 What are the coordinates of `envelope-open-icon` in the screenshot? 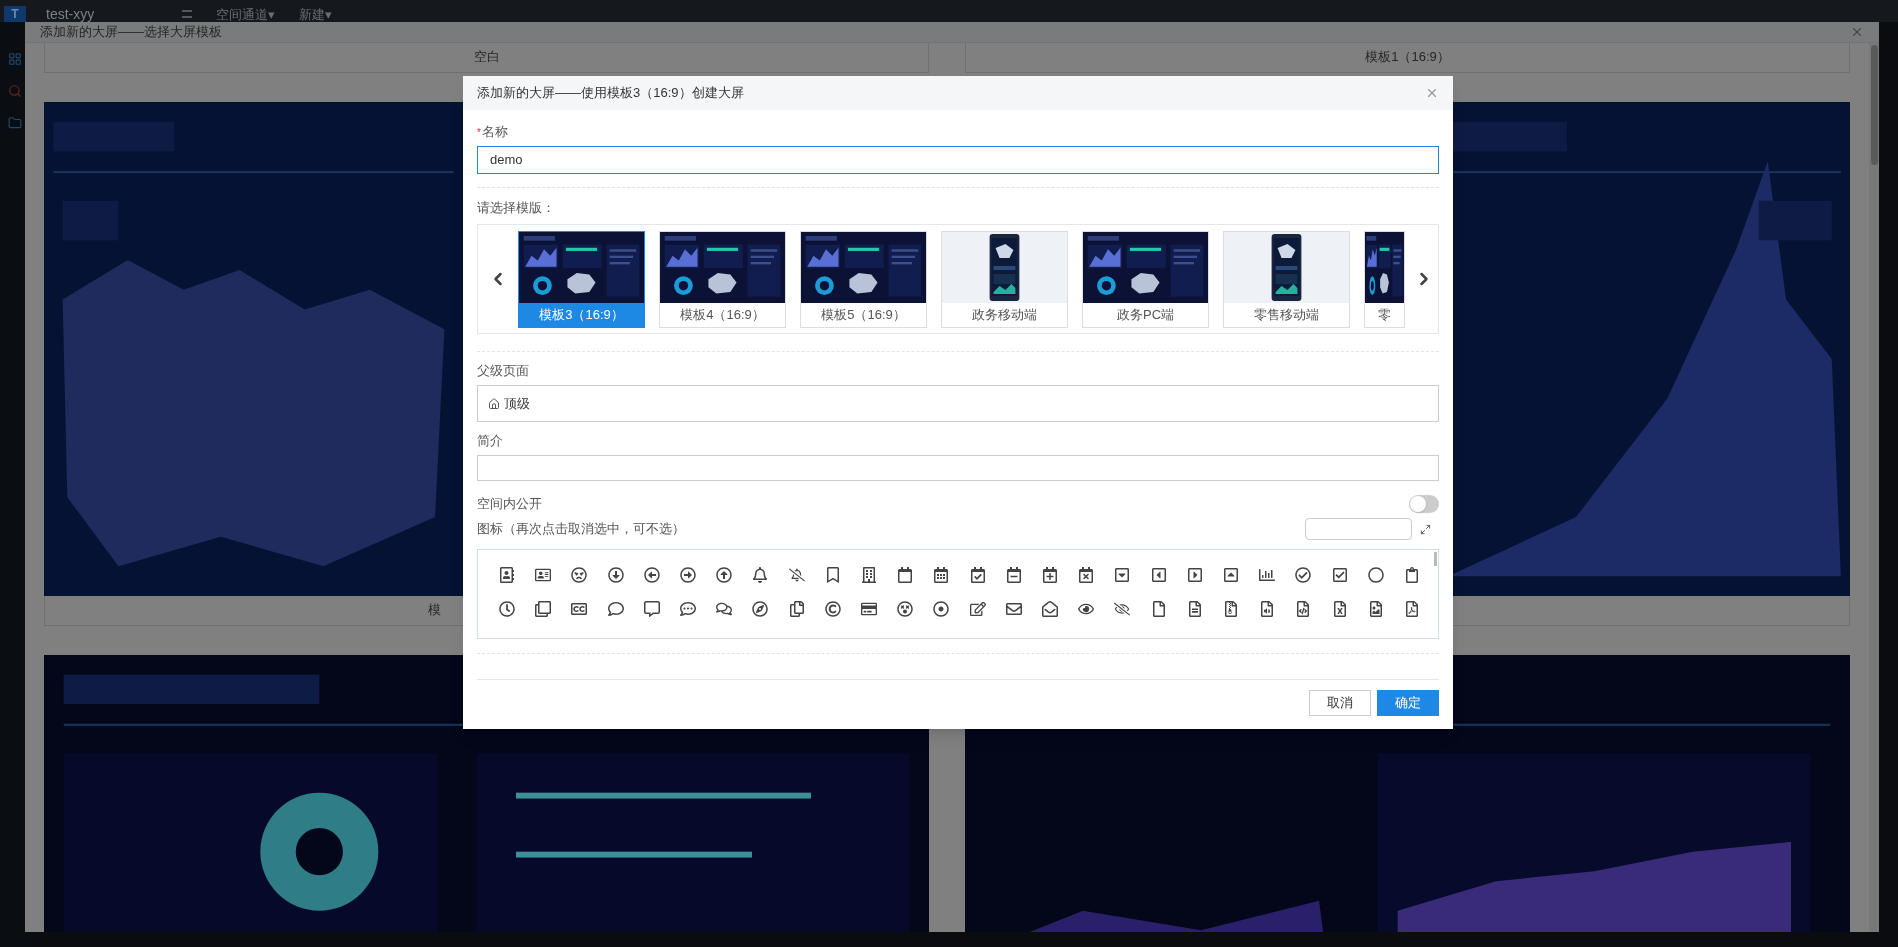 It's located at (1049, 609).